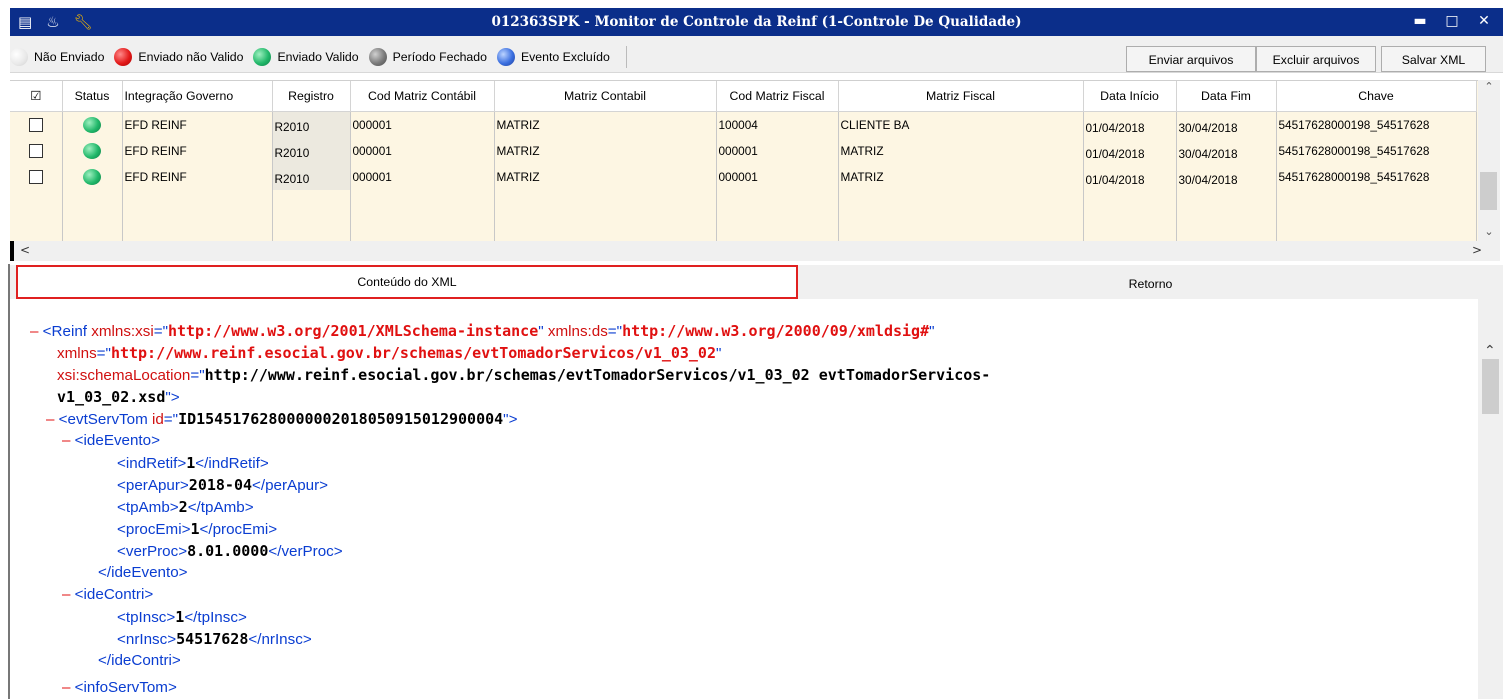  I want to click on scroll-down-arrow-icon: ⌄, so click(1489, 233).